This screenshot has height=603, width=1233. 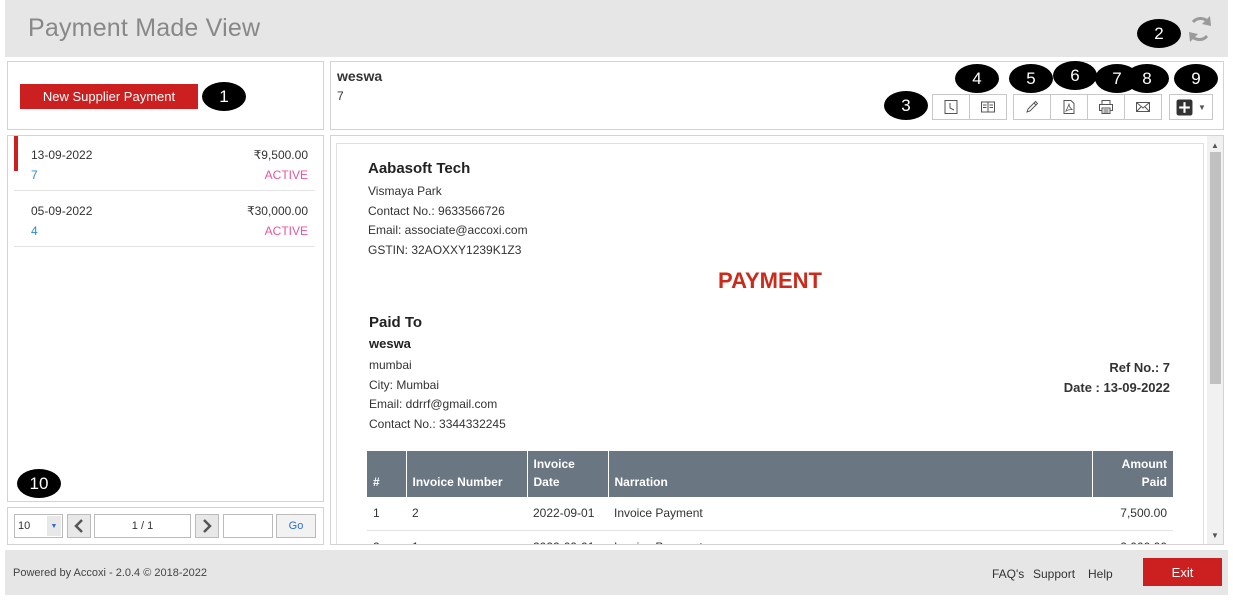 I want to click on chevron-left-icon, so click(x=78, y=526).